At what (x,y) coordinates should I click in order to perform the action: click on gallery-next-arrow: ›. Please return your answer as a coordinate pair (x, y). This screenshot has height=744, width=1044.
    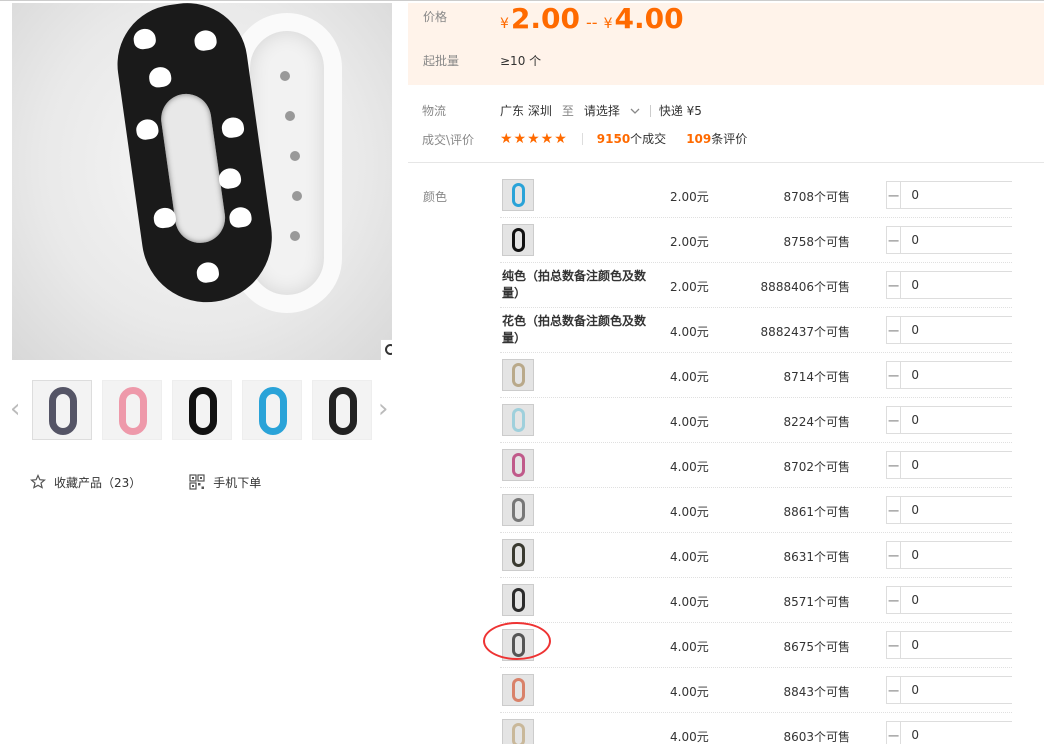
    Looking at the image, I should click on (383, 409).